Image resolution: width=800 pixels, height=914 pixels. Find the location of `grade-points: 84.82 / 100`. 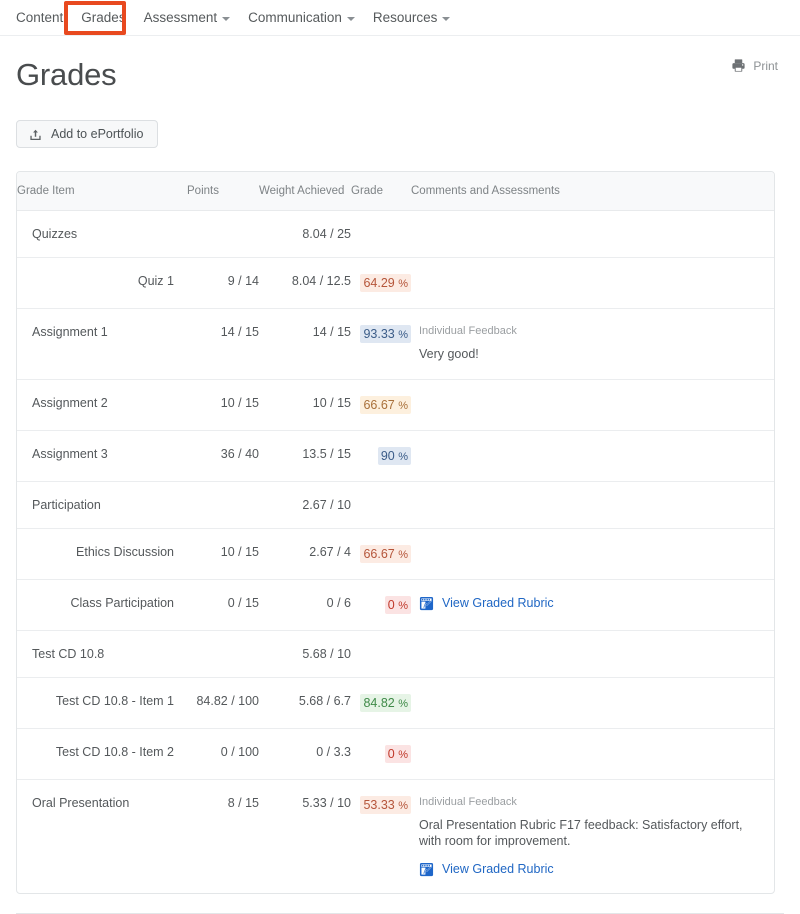

grade-points: 84.82 / 100 is located at coordinates (223, 703).